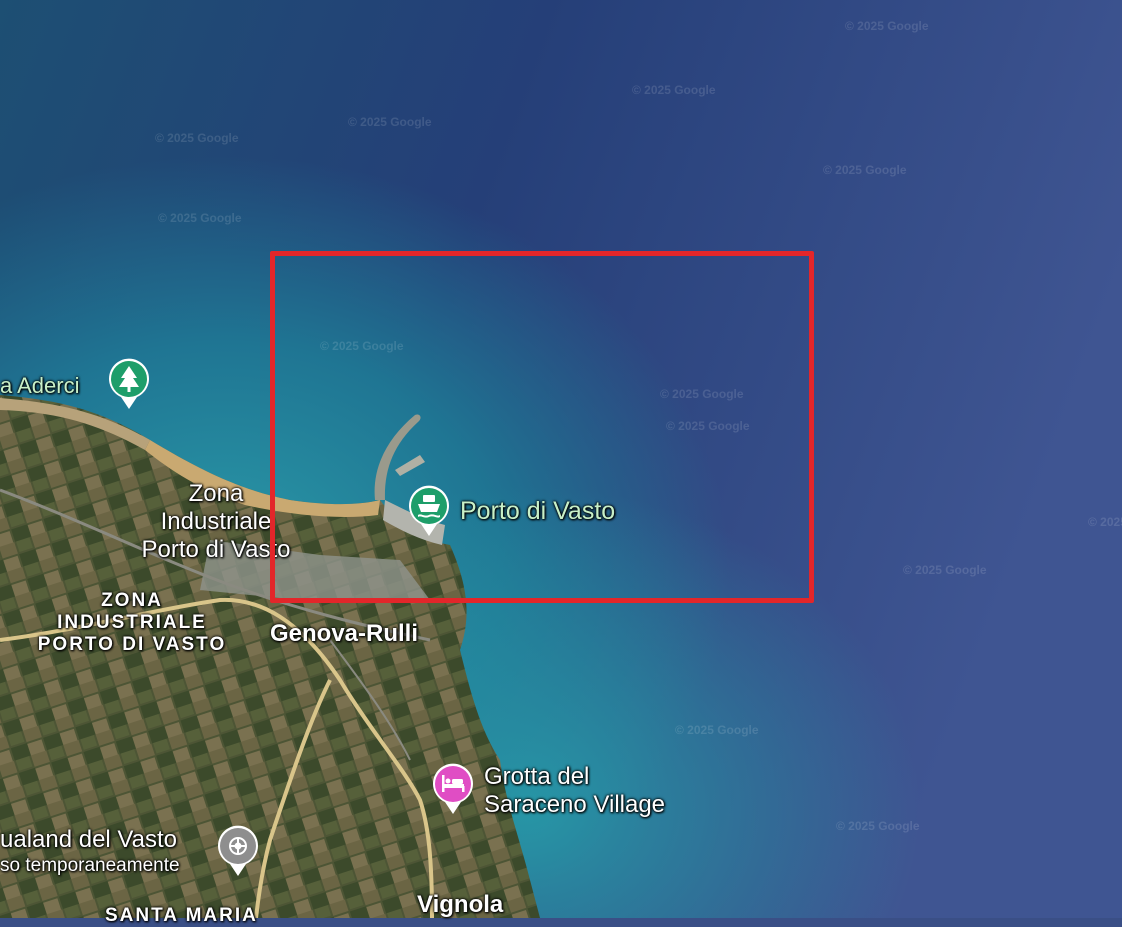 This screenshot has width=1122, height=927. What do you see at coordinates (453, 789) in the screenshot?
I see `hotel-marker` at bounding box center [453, 789].